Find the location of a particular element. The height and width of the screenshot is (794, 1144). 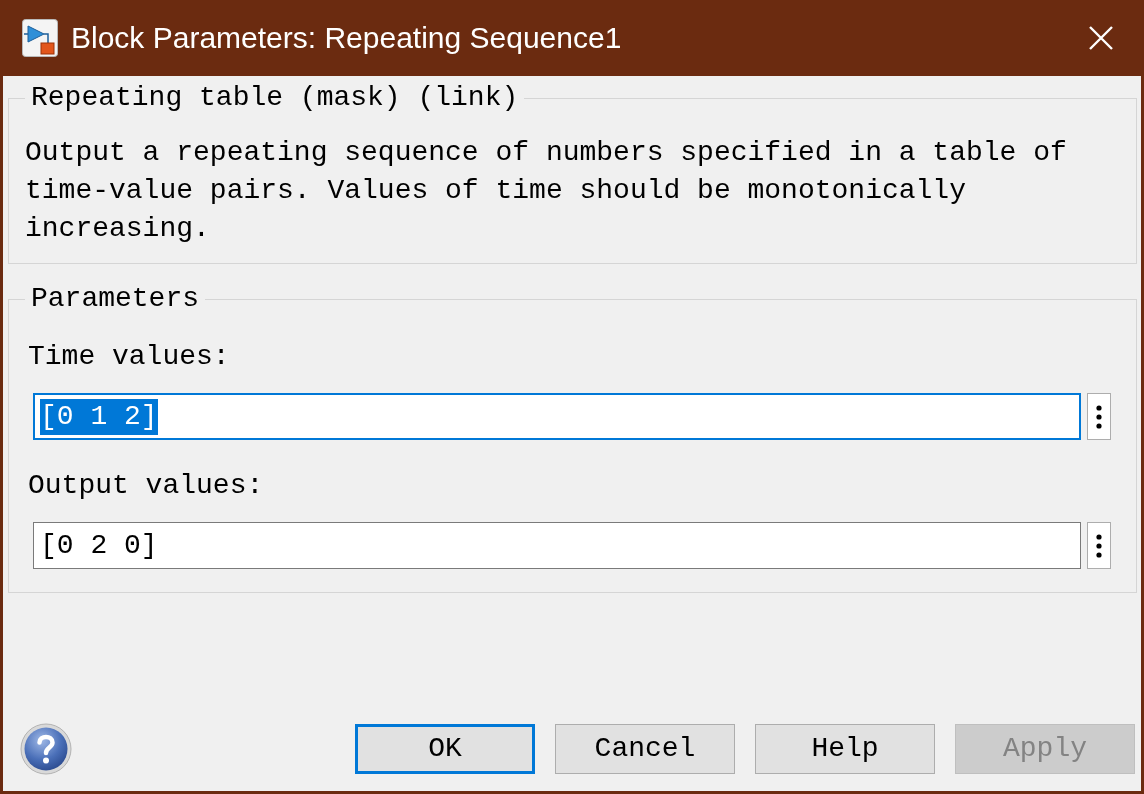

block-icon is located at coordinates (40, 38).